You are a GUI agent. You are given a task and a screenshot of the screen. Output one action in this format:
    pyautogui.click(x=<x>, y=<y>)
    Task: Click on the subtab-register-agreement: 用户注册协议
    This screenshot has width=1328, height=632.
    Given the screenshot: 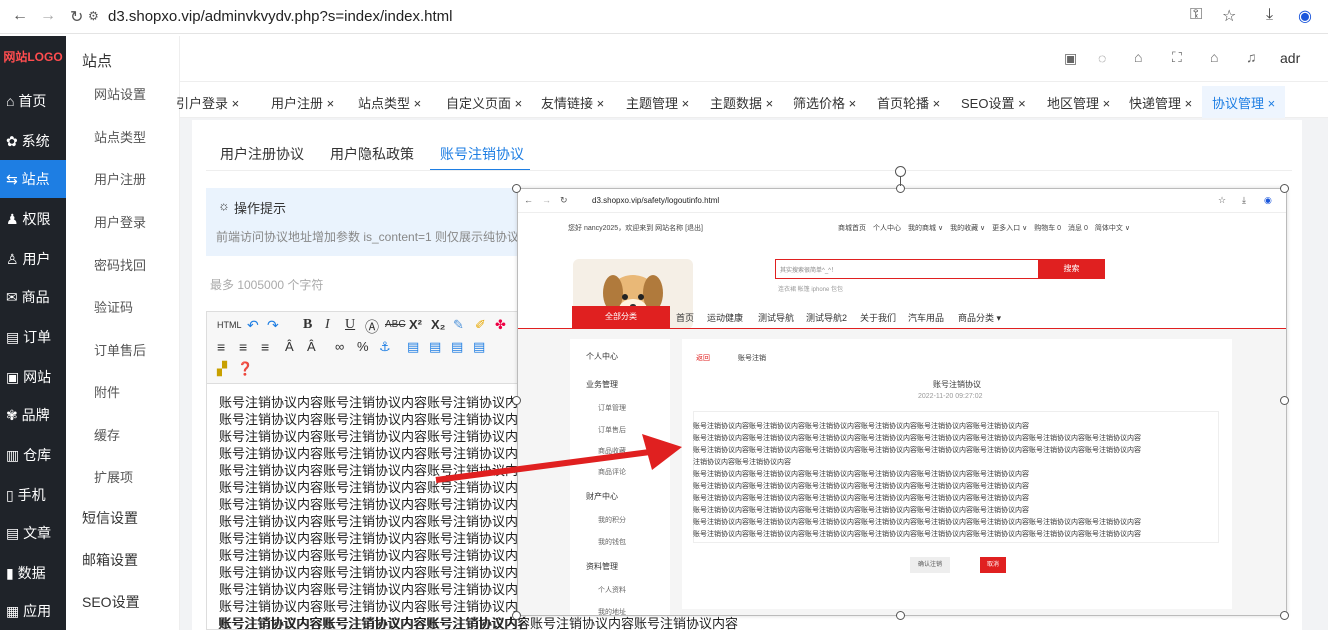 What is the action you would take?
    pyautogui.click(x=262, y=154)
    